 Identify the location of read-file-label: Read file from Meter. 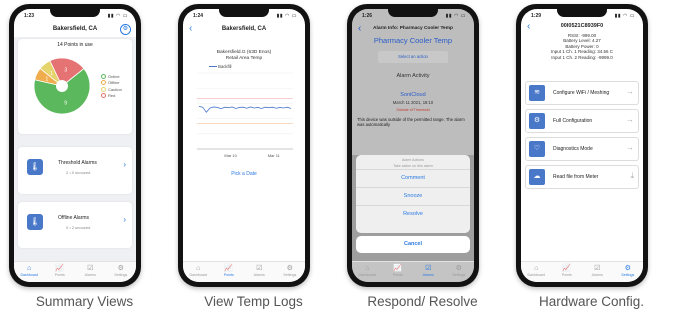
(576, 177).